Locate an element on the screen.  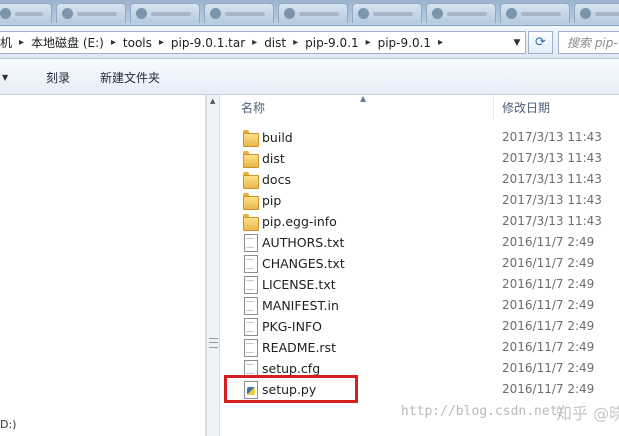
python-file-icon is located at coordinates (250, 390).